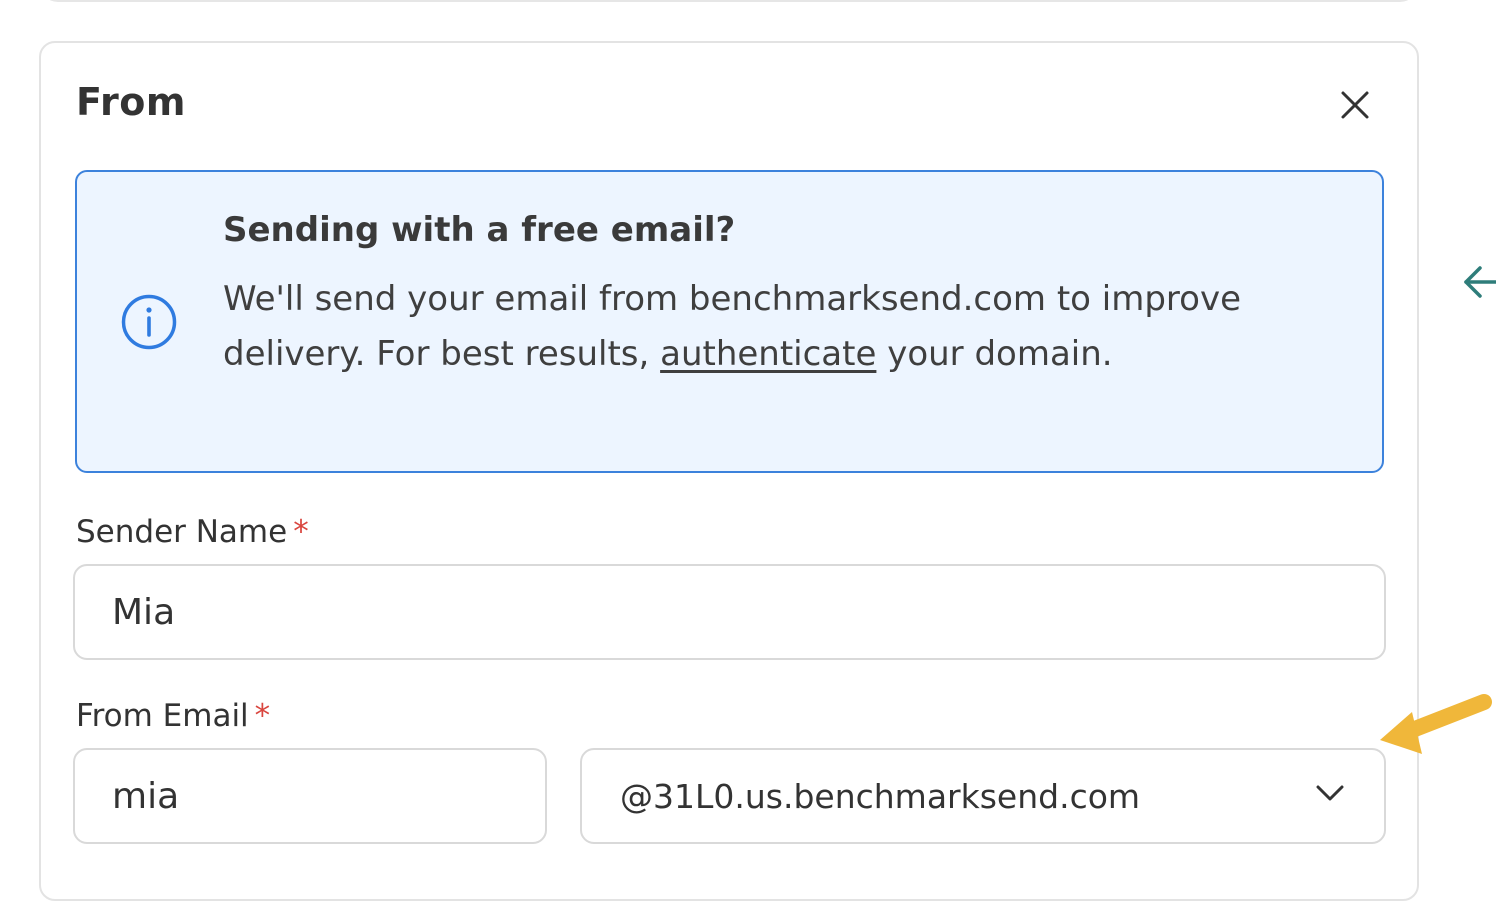 The image size is (1496, 901). What do you see at coordinates (144, 612) in the screenshot?
I see `sender-name-value: Mia` at bounding box center [144, 612].